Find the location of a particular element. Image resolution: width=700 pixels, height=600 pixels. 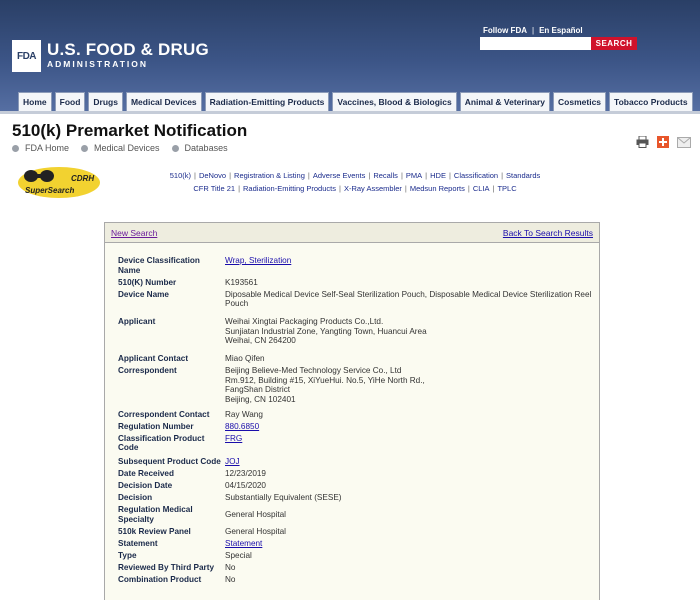

cdrh-link-standards: Standards is located at coordinates (523, 175).